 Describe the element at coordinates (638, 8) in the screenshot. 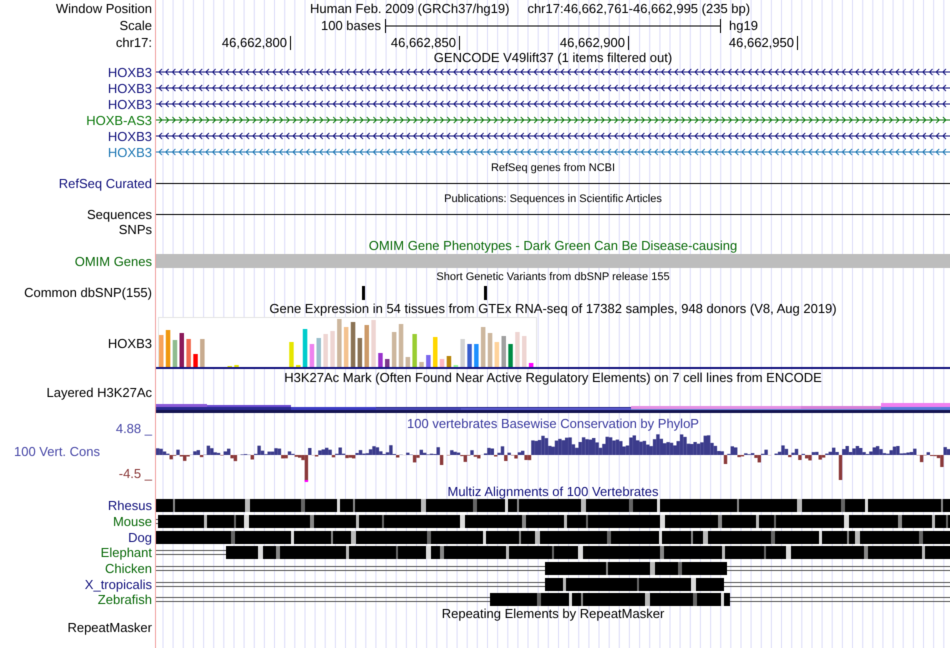

I see `position-text: chr17:46,662,761-46,662,995 (235 bp)` at that location.